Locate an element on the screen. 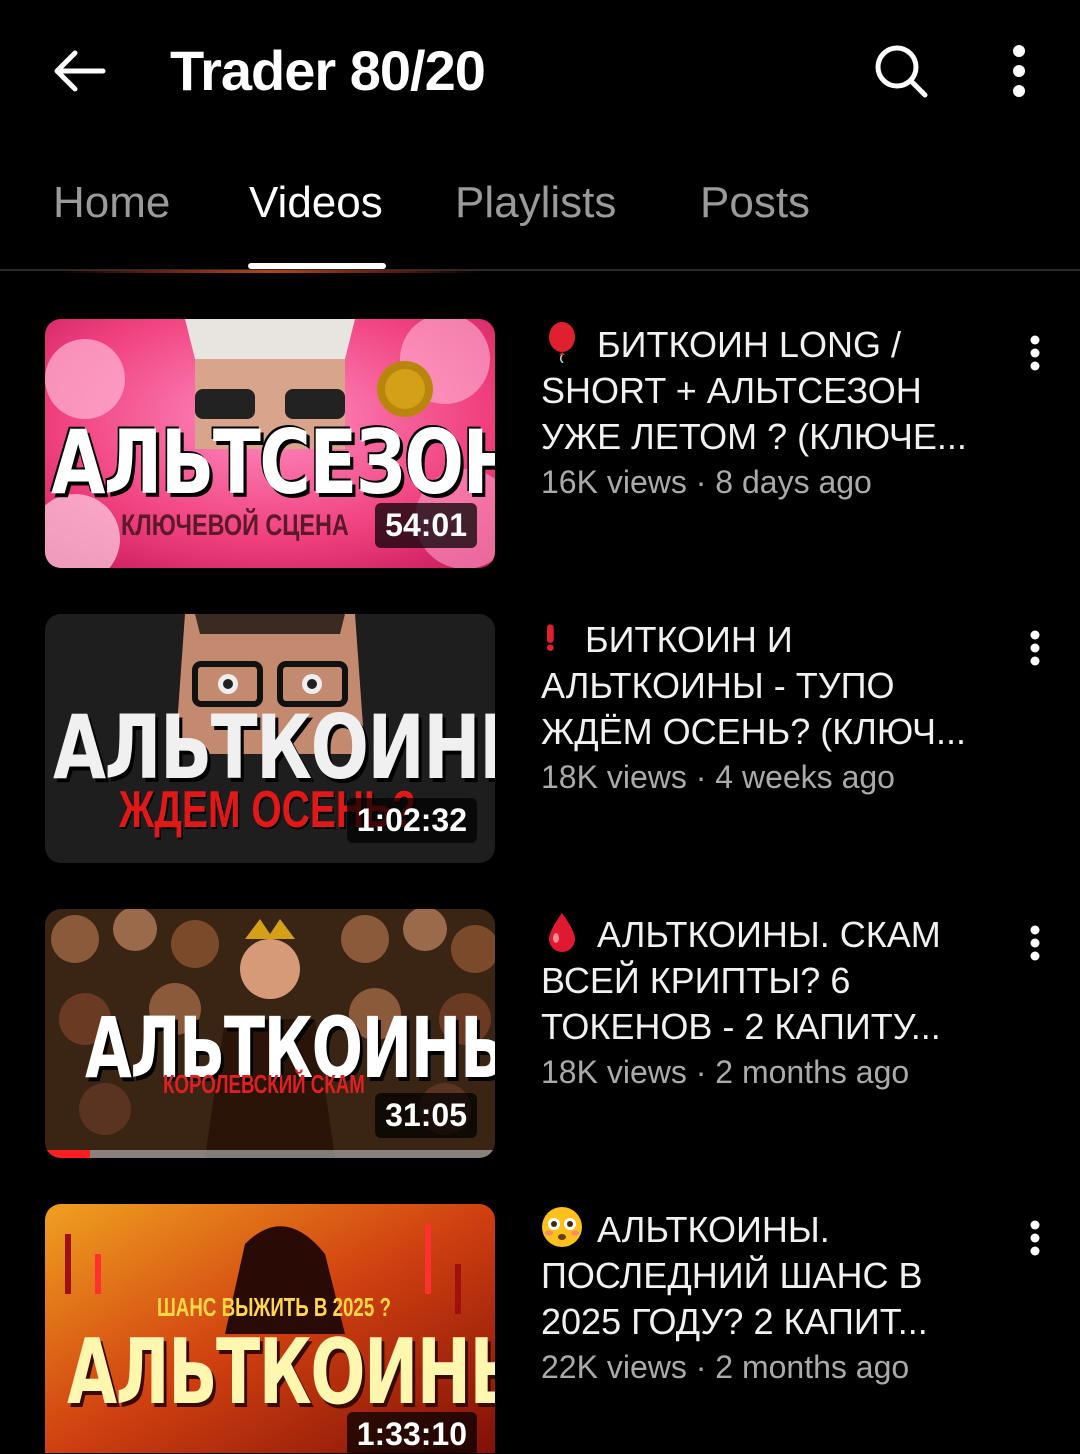 This screenshot has height=1454, width=1080. video-duration: 54:01 is located at coordinates (426, 525).